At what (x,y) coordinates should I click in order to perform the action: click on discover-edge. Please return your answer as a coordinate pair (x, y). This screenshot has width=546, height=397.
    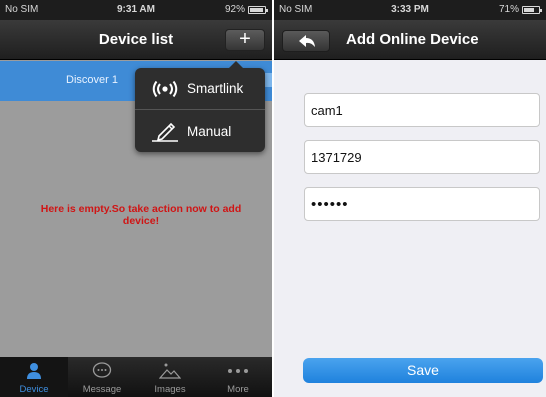
    Looking at the image, I should click on (268, 80).